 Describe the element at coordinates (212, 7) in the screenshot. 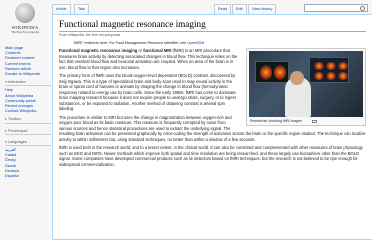

I see `top-tabs-bar: Article Talk Read Edit View history` at that location.